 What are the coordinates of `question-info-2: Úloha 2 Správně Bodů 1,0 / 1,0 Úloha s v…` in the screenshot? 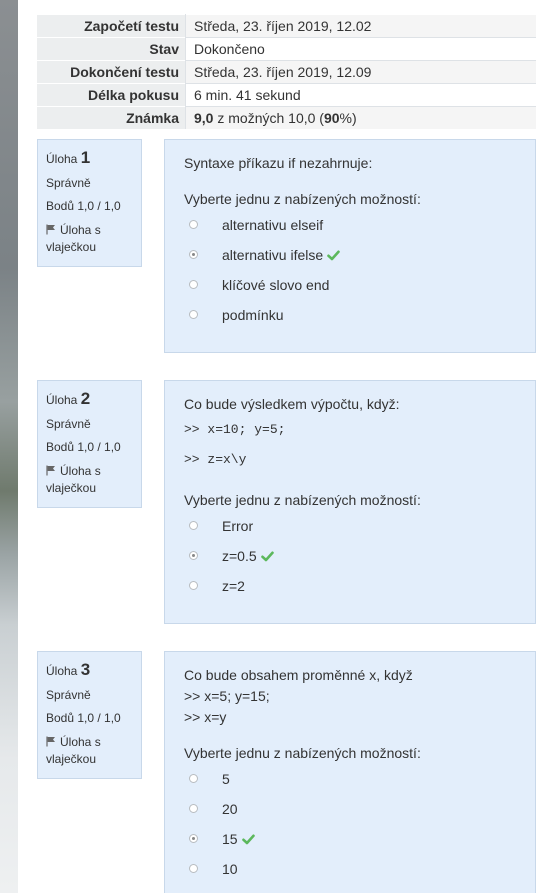 It's located at (89, 444).